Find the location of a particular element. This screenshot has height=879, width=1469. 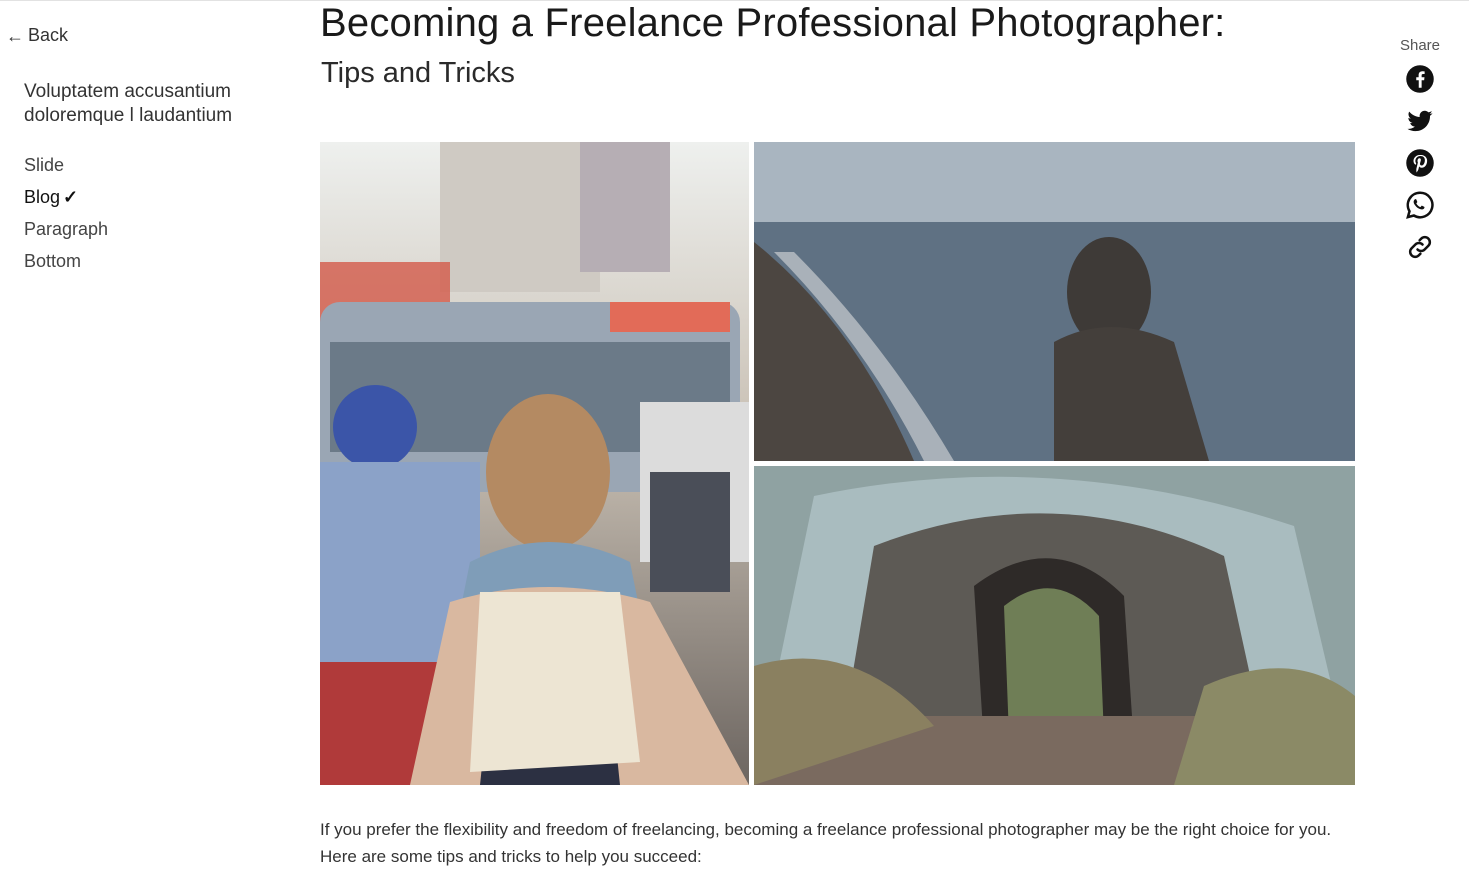

pinterest-icon is located at coordinates (1420, 163).